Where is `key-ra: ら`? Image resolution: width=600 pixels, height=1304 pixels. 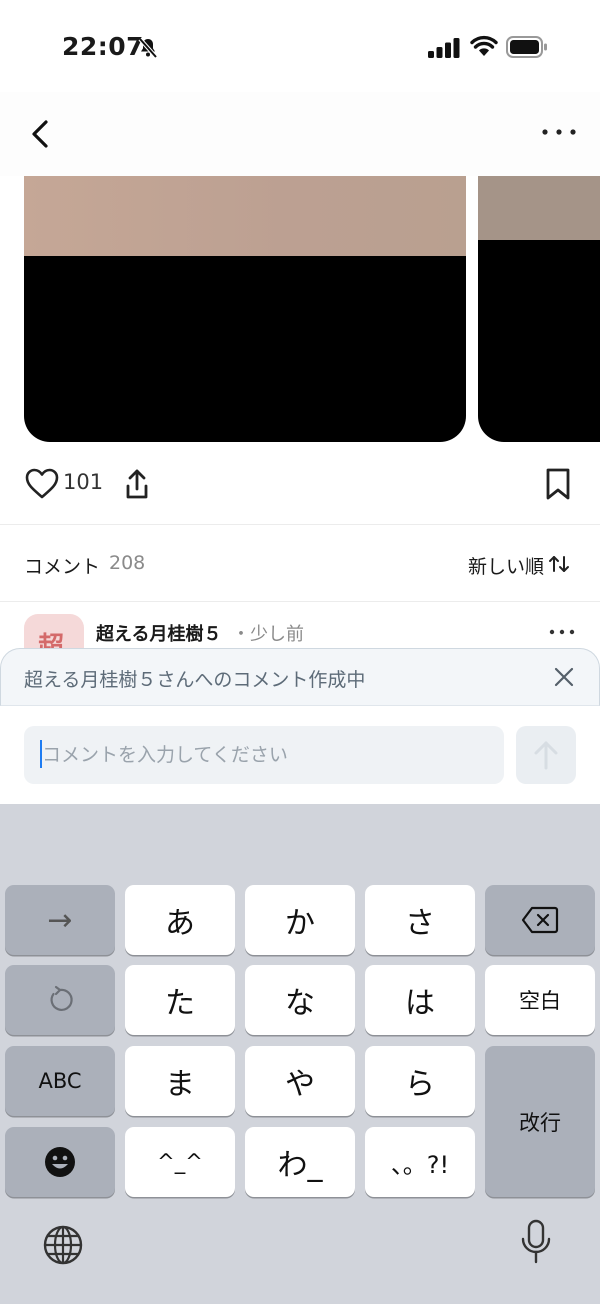 key-ra: ら is located at coordinates (420, 1081).